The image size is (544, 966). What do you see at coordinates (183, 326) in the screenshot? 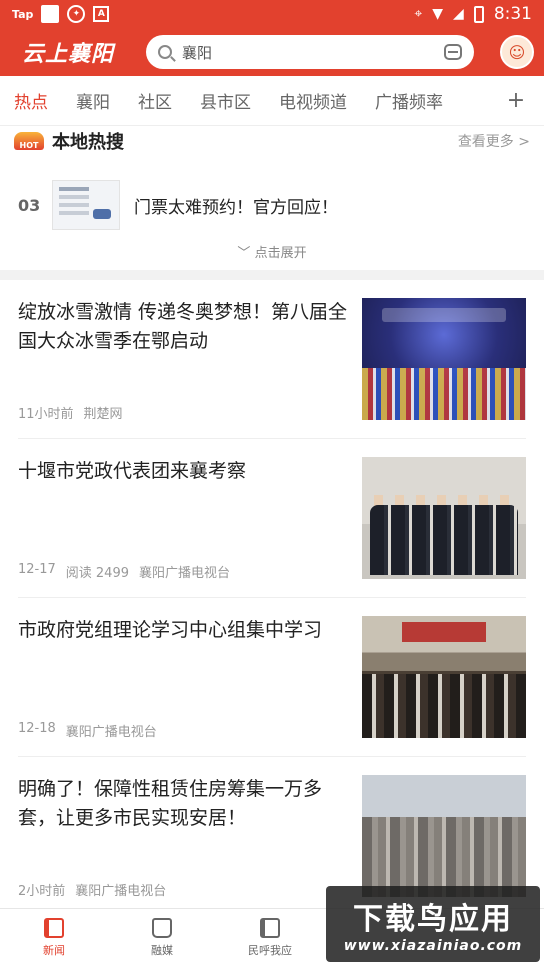
I see `news-title: 绽放冰雪激情 传递冬奥梦想！第八届全国大众冰雪季在鄂启动` at bounding box center [183, 326].